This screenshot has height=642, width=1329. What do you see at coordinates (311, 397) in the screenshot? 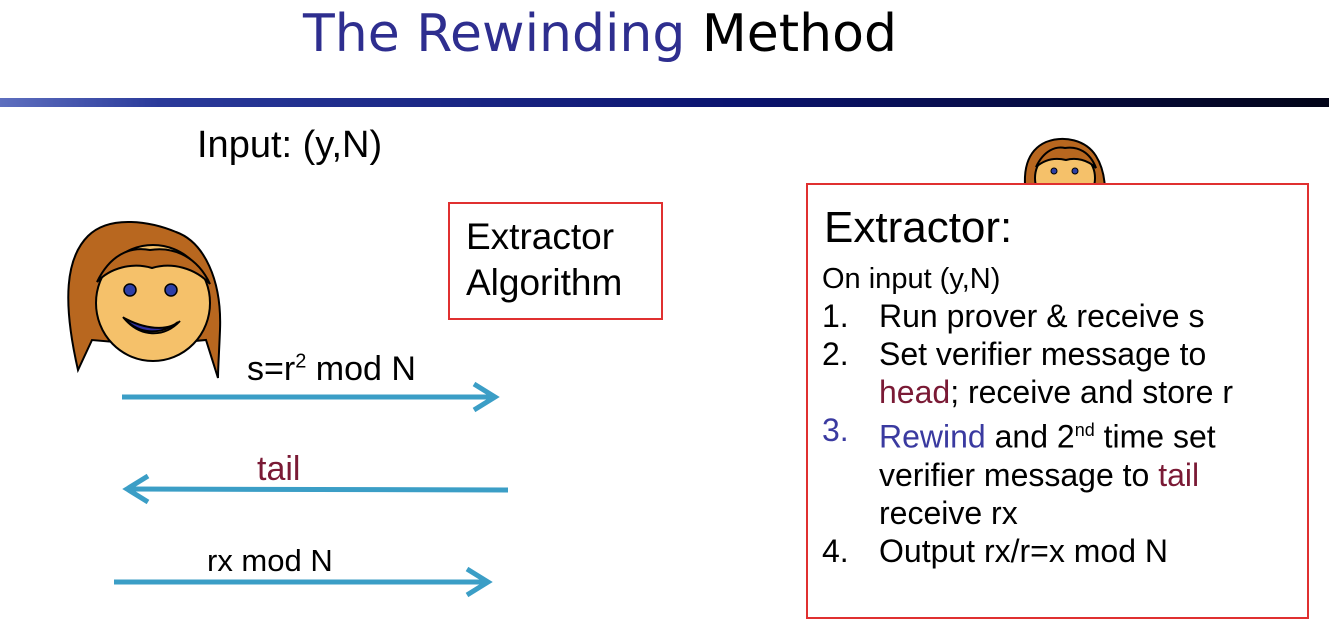
I see `arrow-1-right` at bounding box center [311, 397].